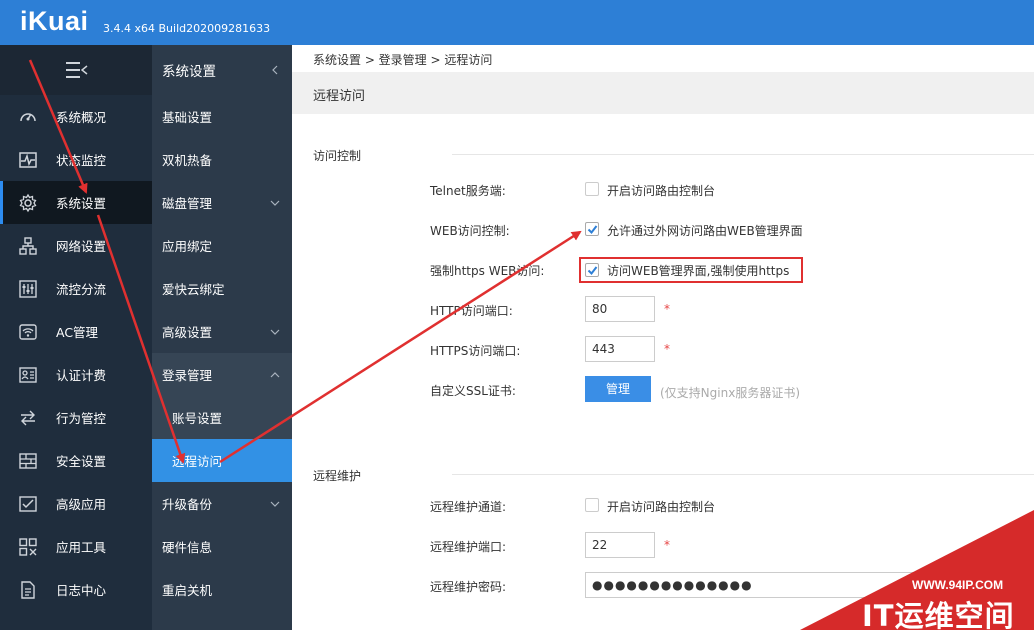  What do you see at coordinates (705, 231) in the screenshot?
I see `web-access-checkbox-text: 允许通过外网访问路由WEB管理界面` at bounding box center [705, 231].